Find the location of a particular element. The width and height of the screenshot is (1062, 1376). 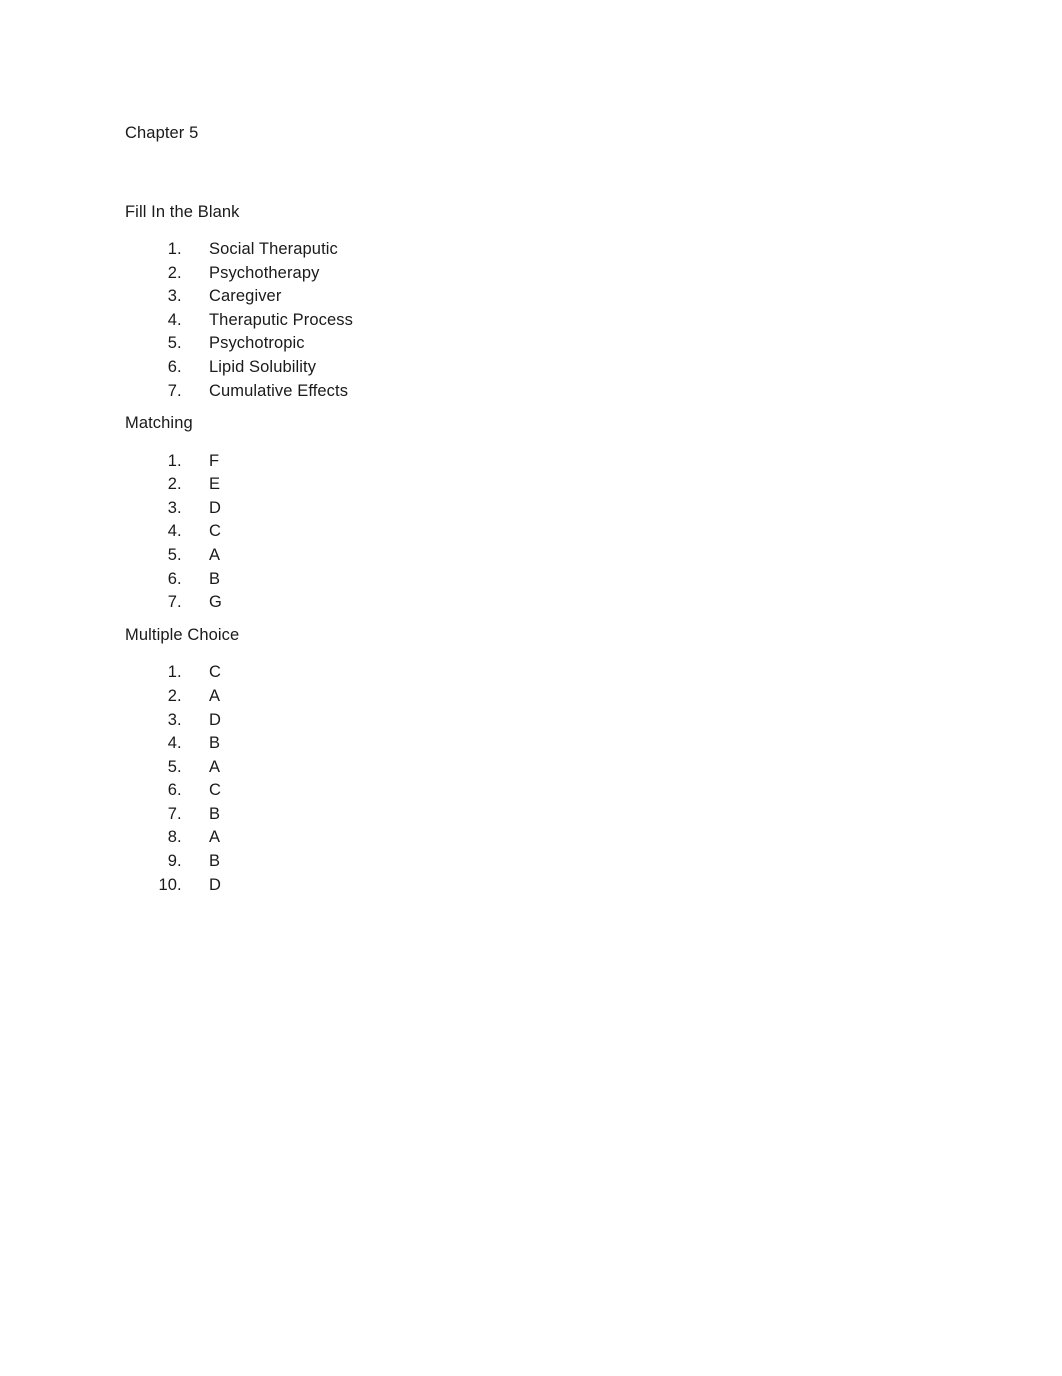

list-item: 2. A is located at coordinates (531, 697).